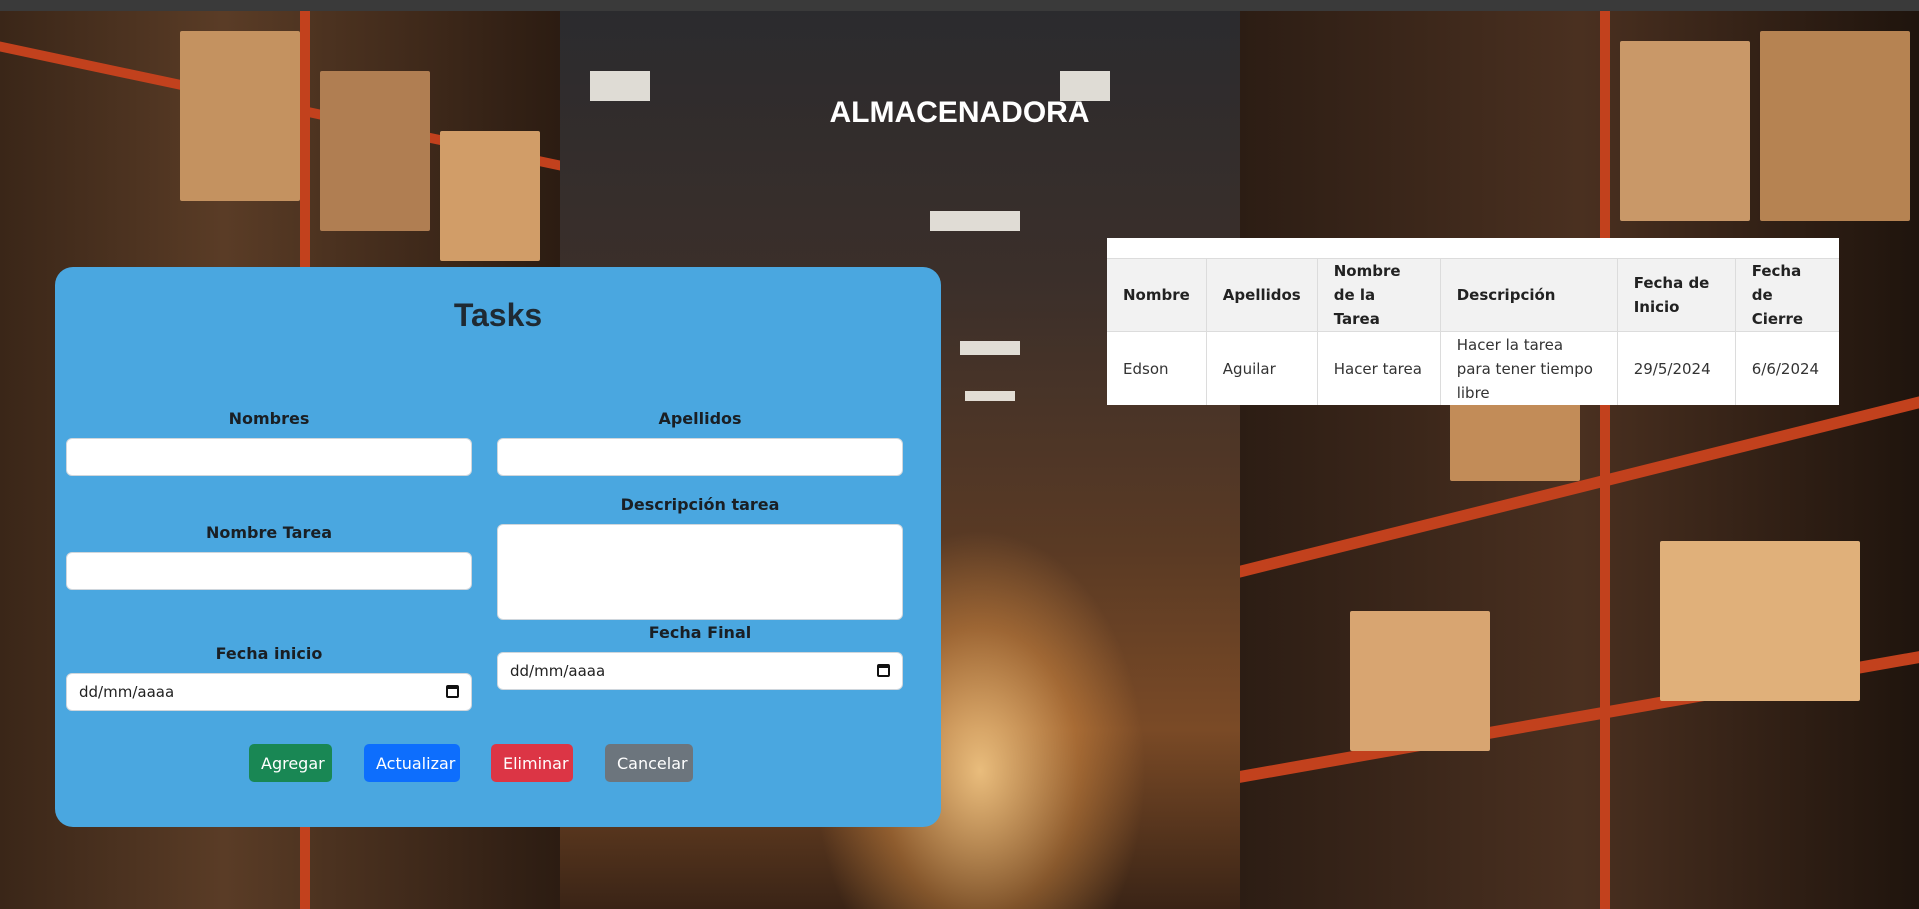 This screenshot has width=1919, height=909. I want to click on fecha-inicio-placeholder: dd/mm/aaaa, so click(127, 692).